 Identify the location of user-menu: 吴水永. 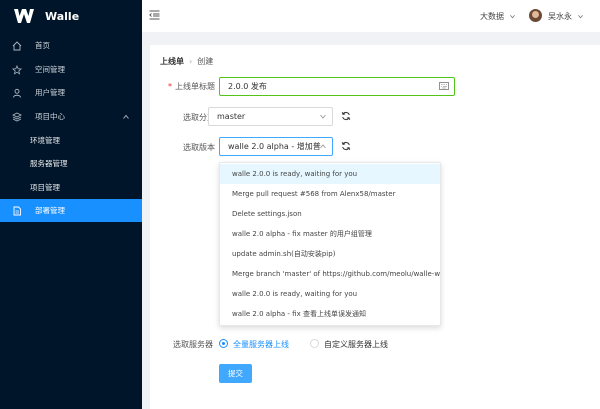
(565, 16).